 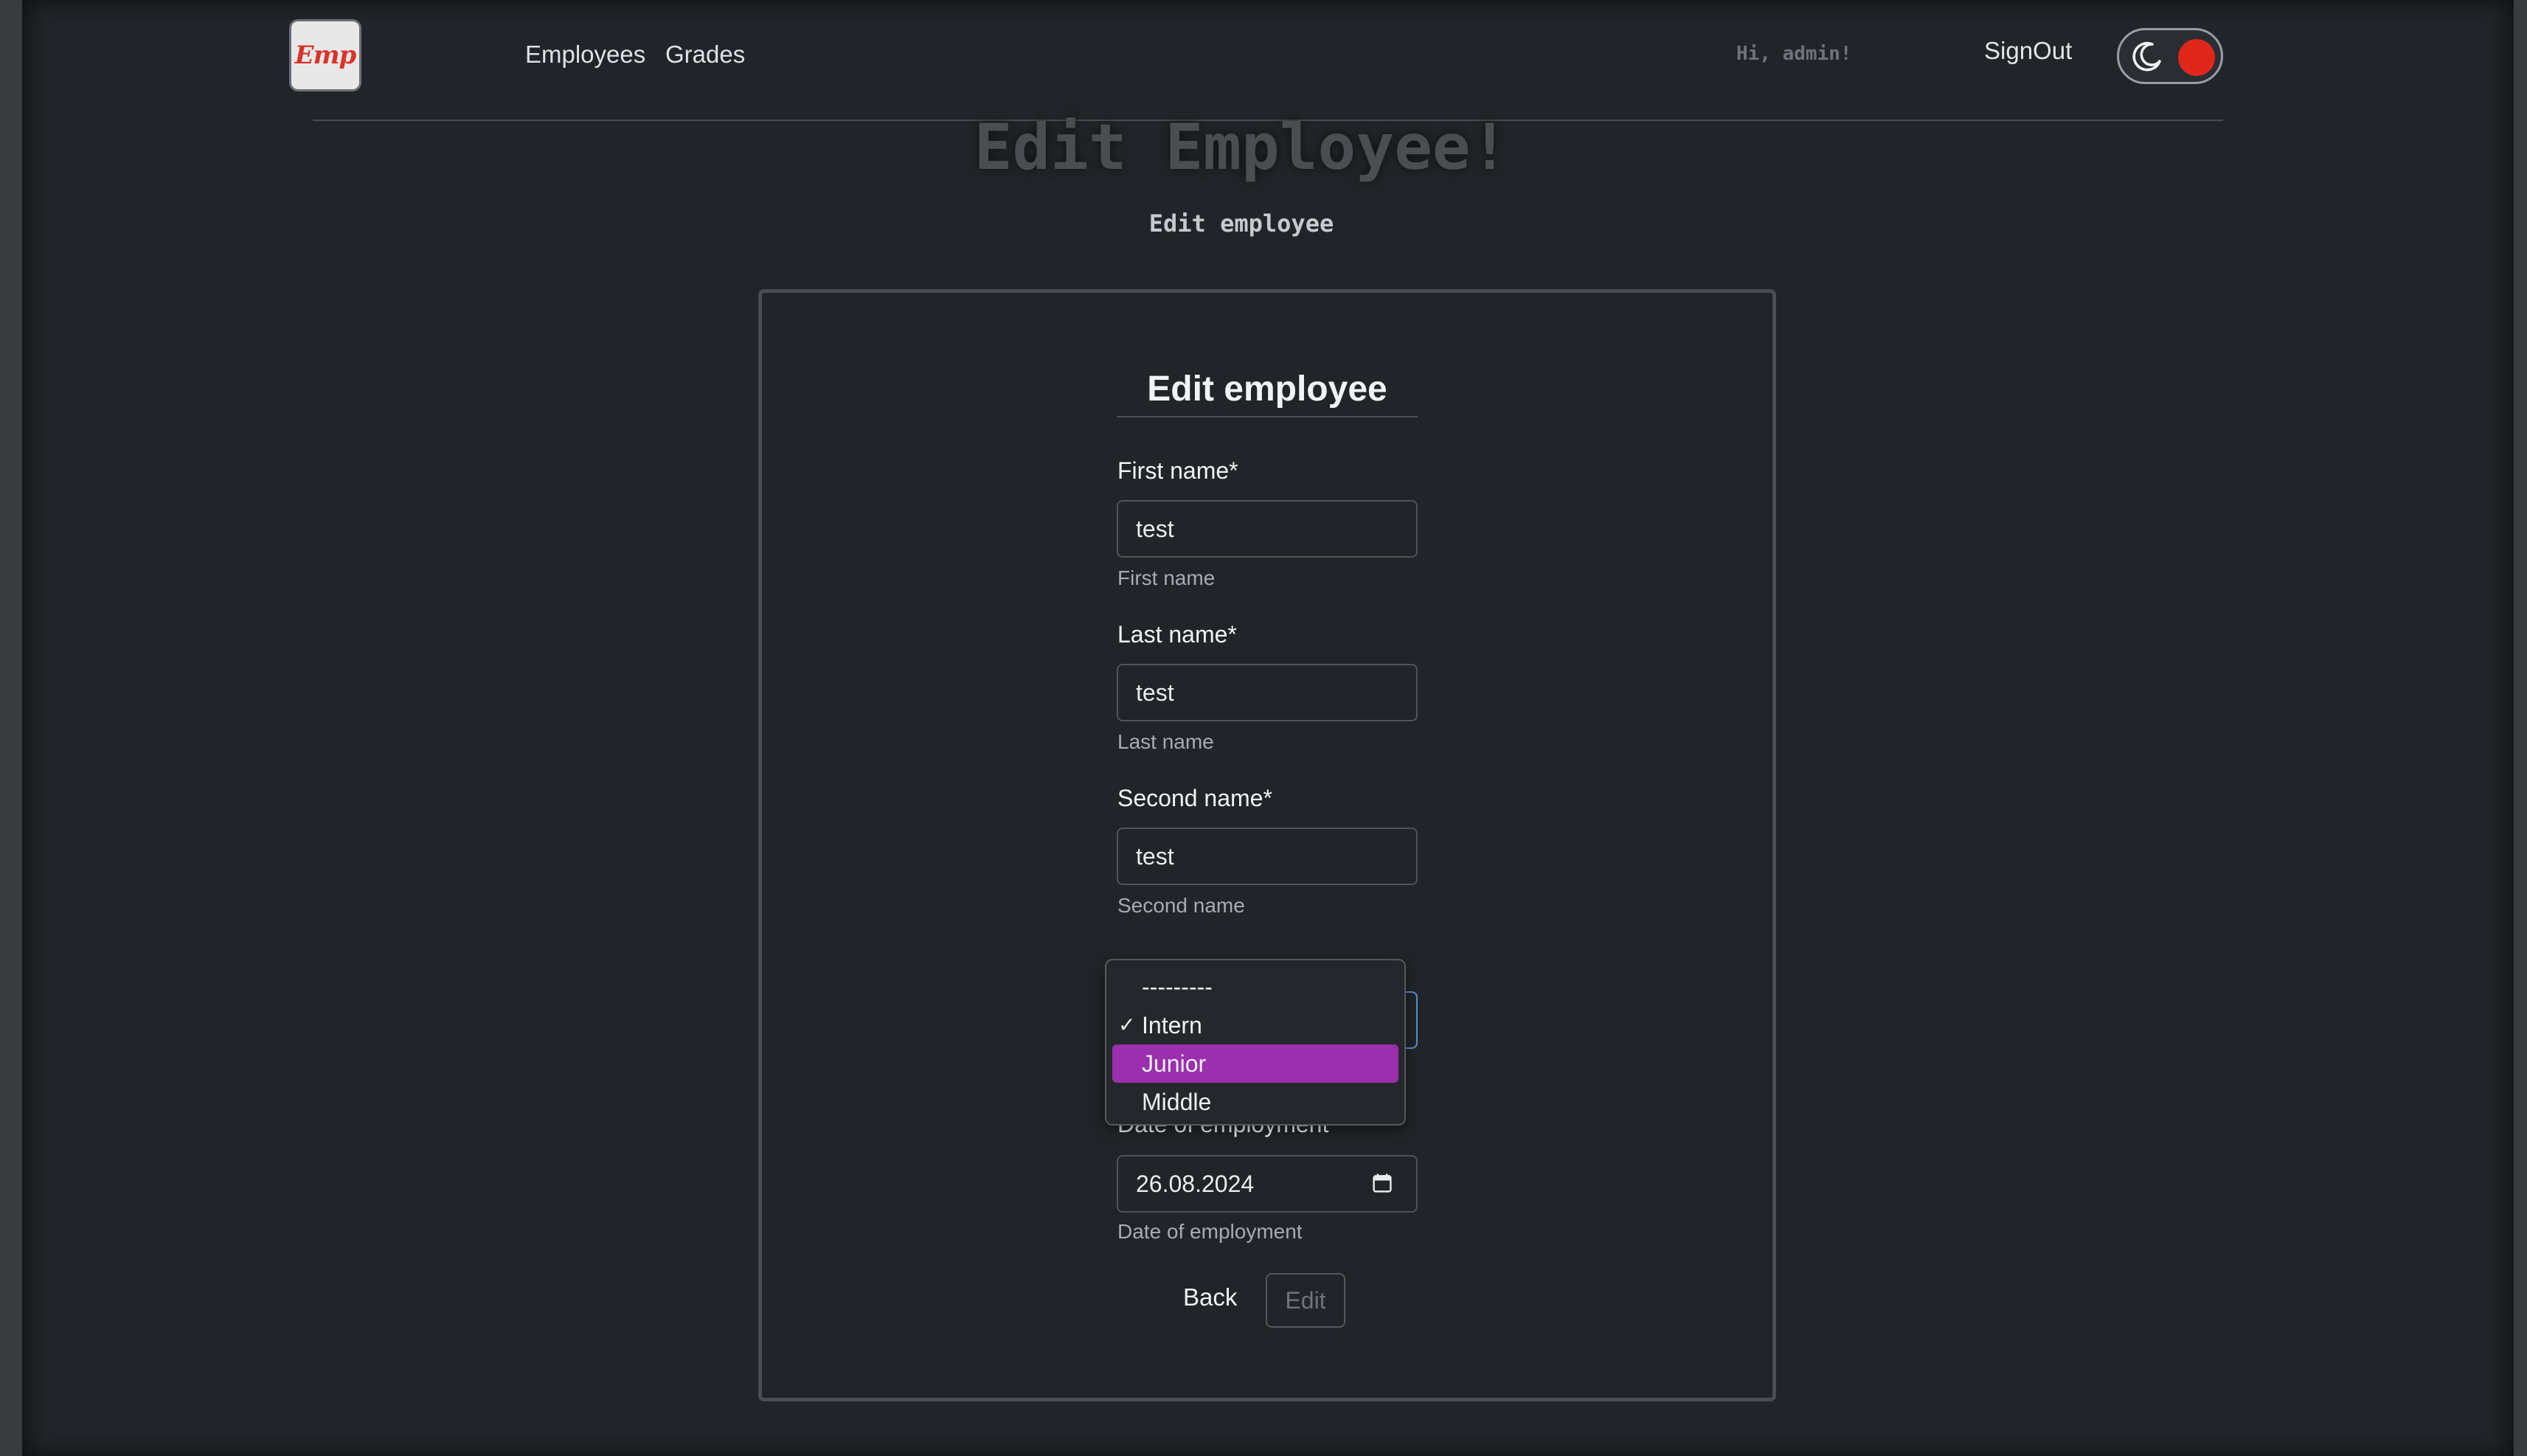 What do you see at coordinates (1241, 223) in the screenshot?
I see `page-subtitle: Edit employee` at bounding box center [1241, 223].